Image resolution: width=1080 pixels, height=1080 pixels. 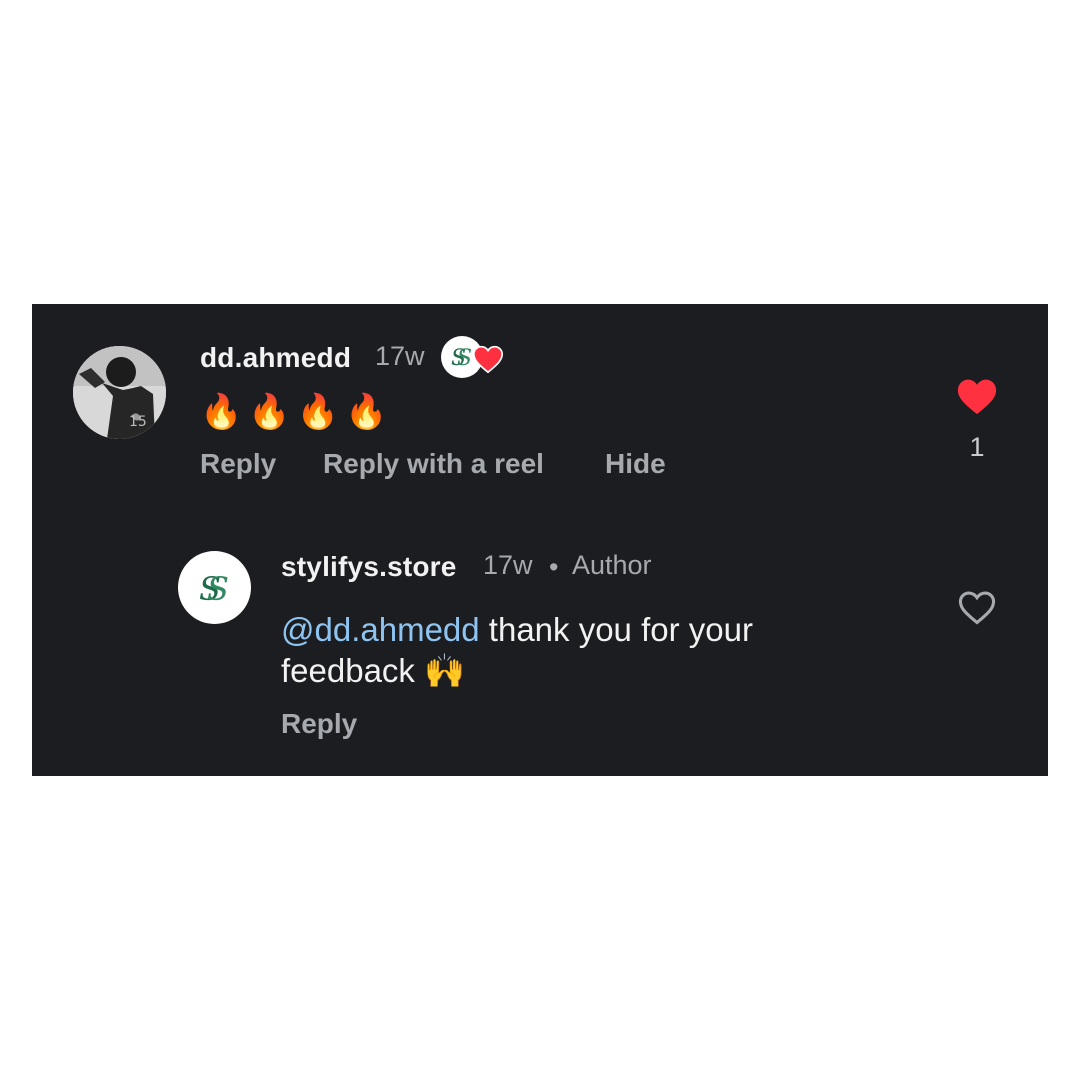 I want to click on reply-button: Reply, so click(x=238, y=464).